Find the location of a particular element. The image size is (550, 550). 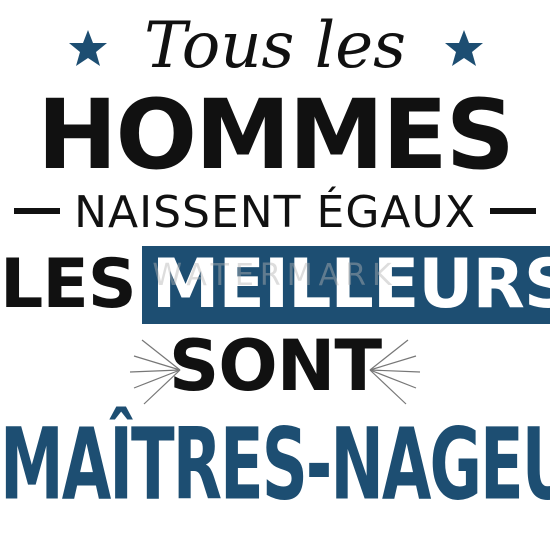

right-dash is located at coordinates (512, 211).